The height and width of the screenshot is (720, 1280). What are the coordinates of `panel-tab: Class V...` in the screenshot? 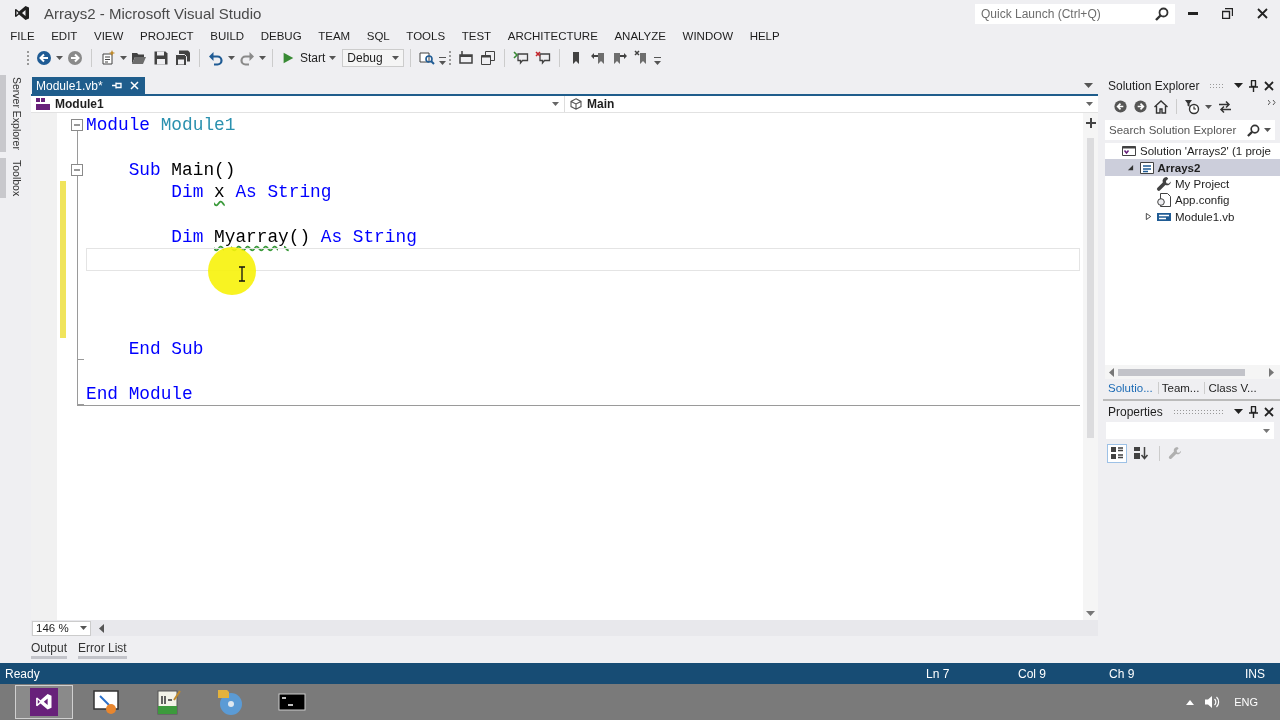 It's located at (1233, 388).